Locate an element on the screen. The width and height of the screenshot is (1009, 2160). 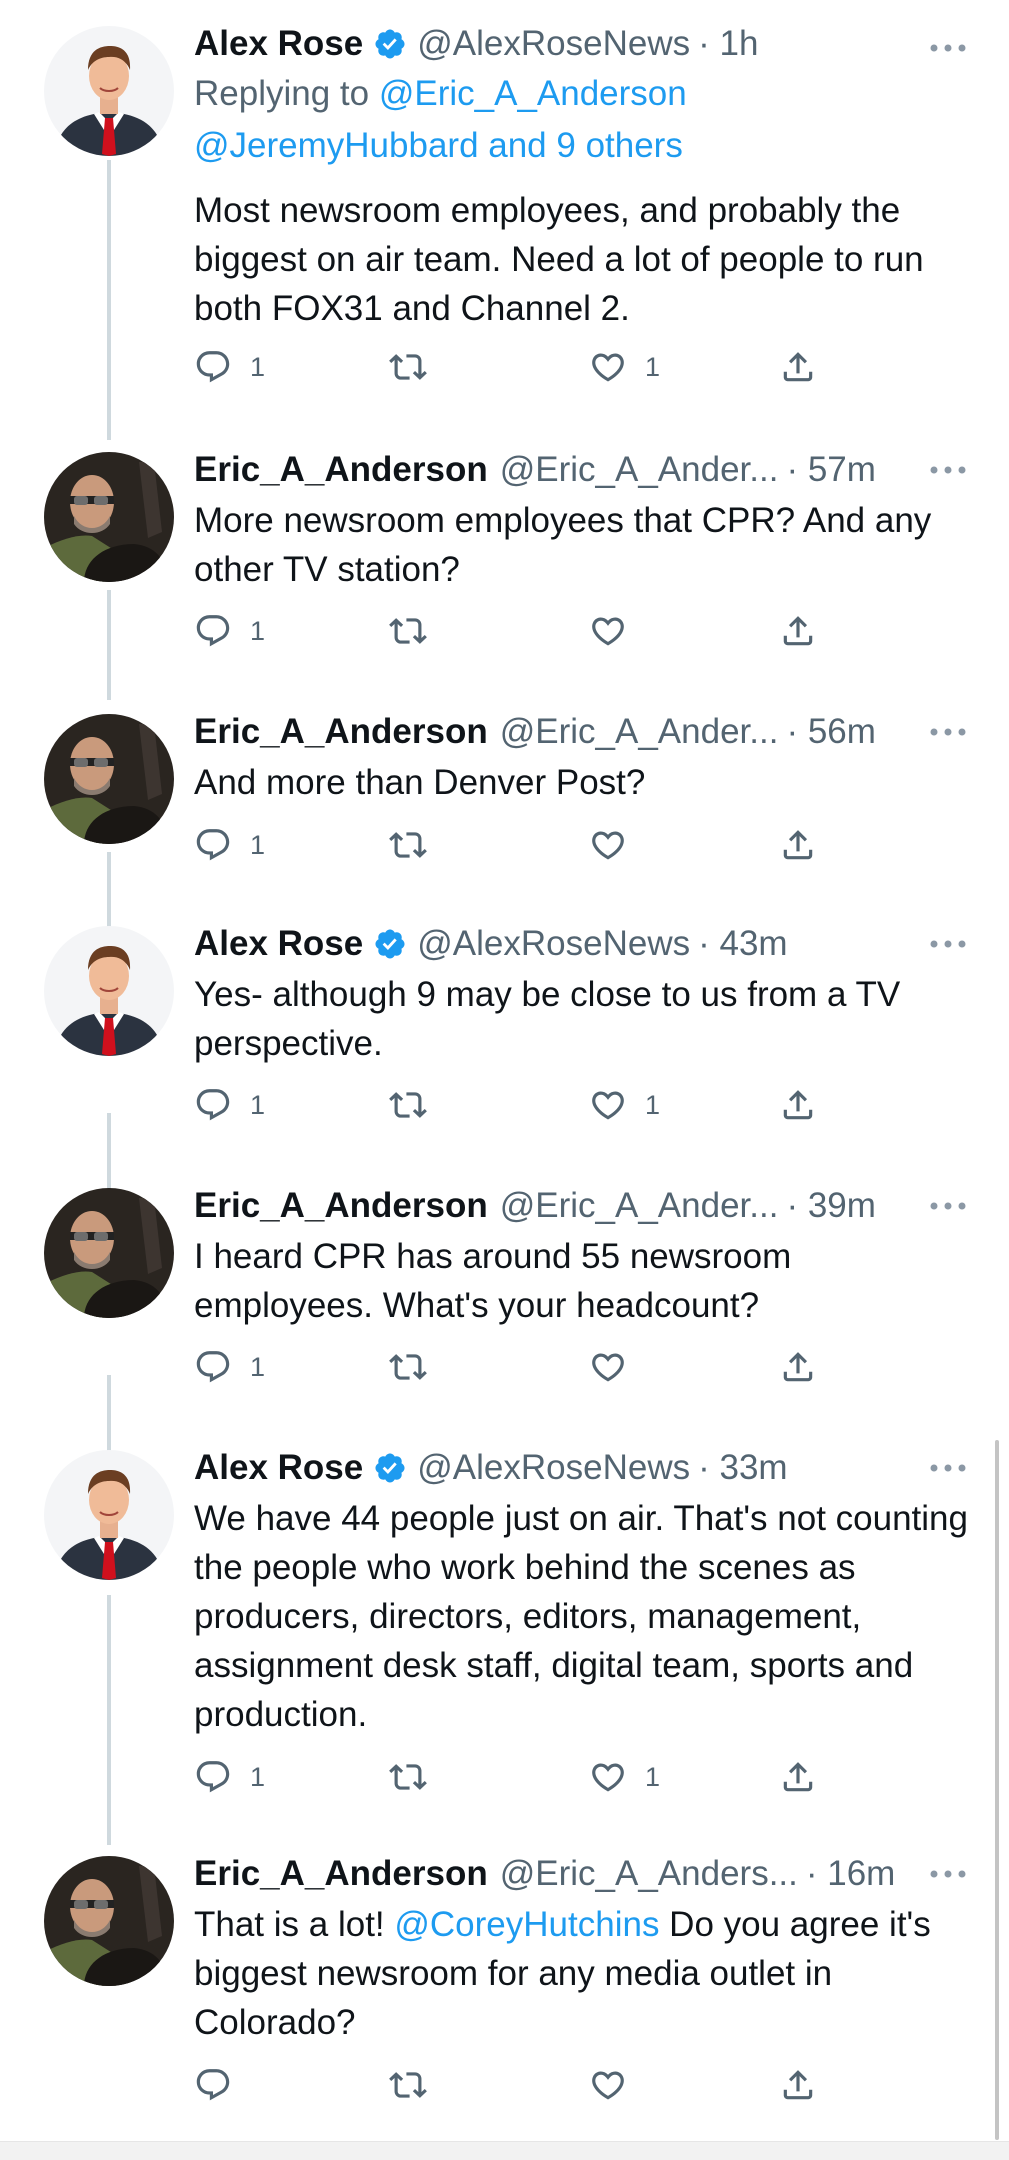
tweet-actions: 1 1 is located at coordinates (514, 372).